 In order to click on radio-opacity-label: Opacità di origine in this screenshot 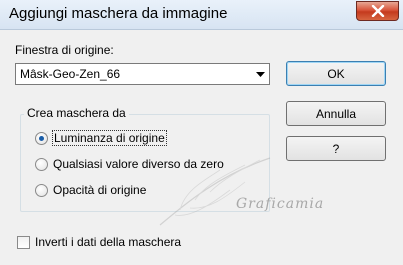, I will do `click(100, 190)`.